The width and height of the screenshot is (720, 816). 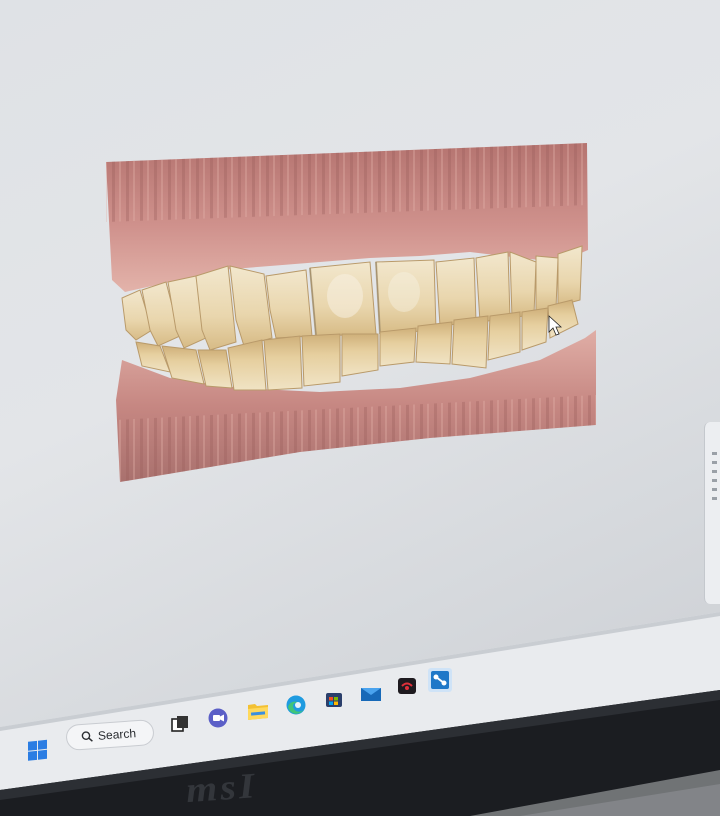 What do you see at coordinates (296, 705) in the screenshot?
I see `edge-browser-icon` at bounding box center [296, 705].